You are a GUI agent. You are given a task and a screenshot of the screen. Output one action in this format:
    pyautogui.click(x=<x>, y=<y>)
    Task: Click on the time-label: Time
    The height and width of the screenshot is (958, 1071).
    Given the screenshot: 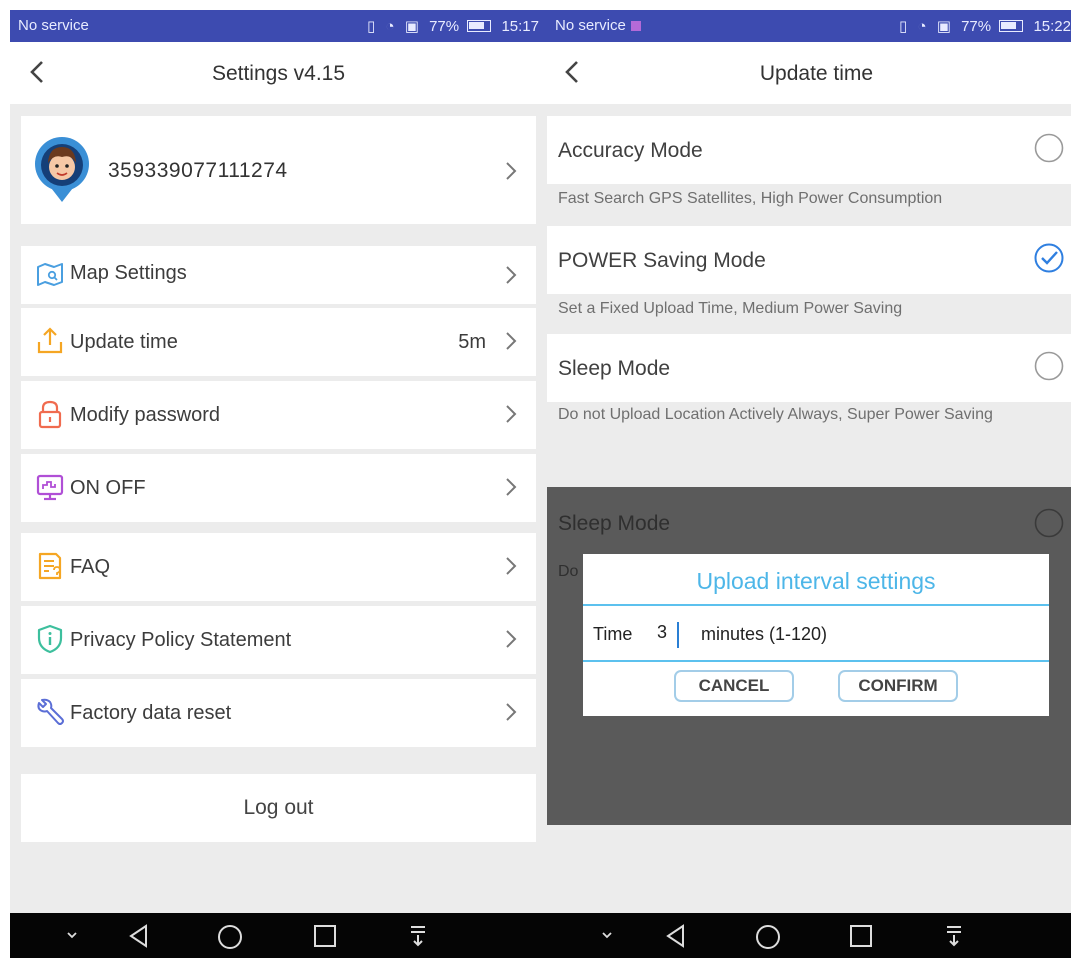 What is the action you would take?
    pyautogui.click(x=613, y=634)
    